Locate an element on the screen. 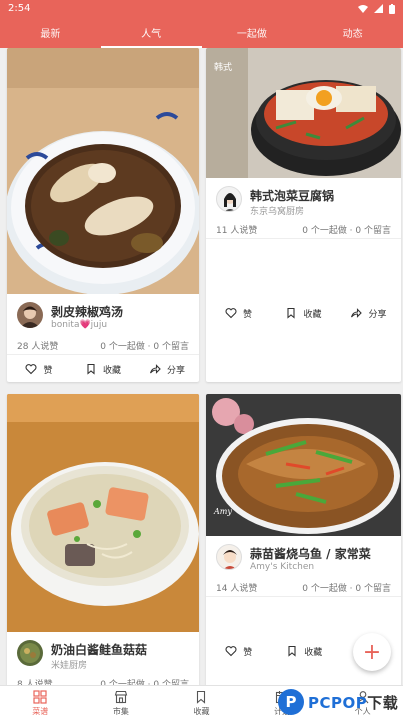 Image resolution: width=403 pixels, height=720 pixels. nav-market: 市集 is located at coordinates (121, 703).